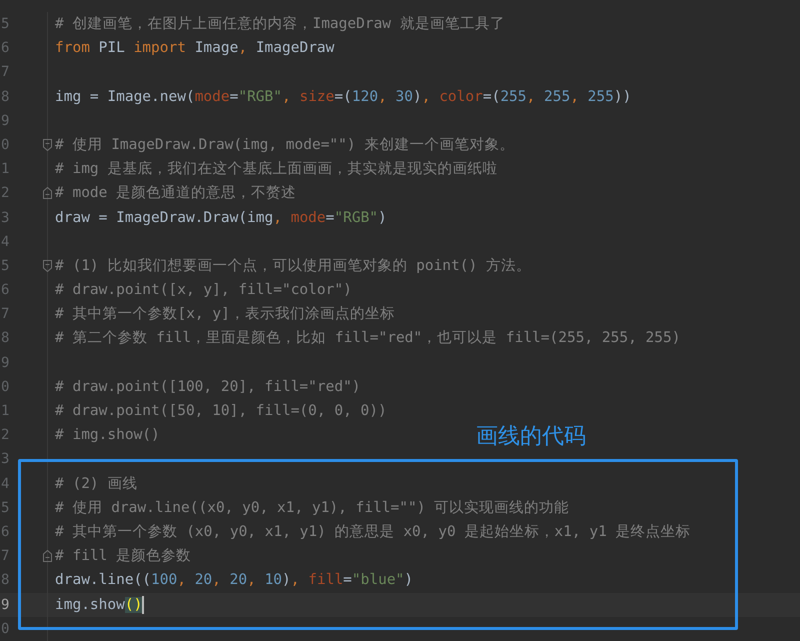  Describe the element at coordinates (273, 580) in the screenshot. I see `number-literal: 10` at that location.